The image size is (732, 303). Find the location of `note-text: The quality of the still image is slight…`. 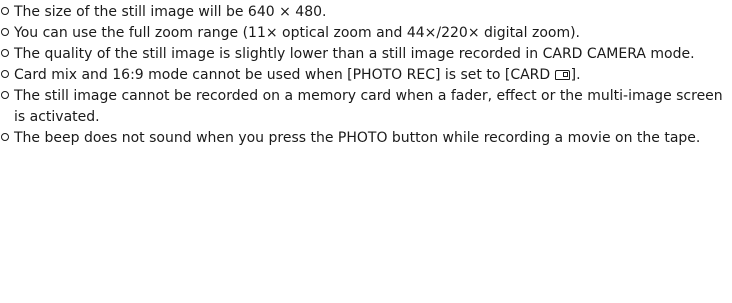

note-text: The quality of the still image is slight… is located at coordinates (354, 54).